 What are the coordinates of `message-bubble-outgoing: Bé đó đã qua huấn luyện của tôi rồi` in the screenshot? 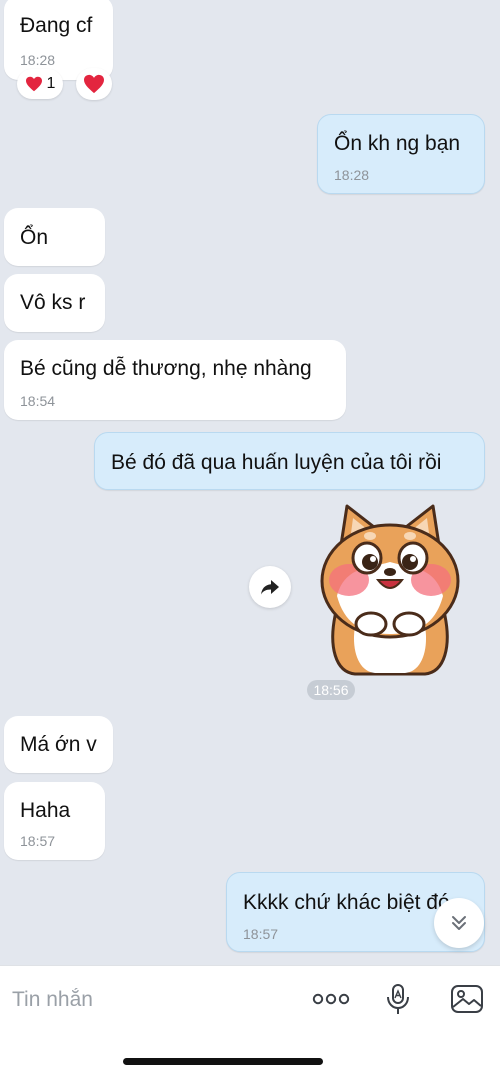 It's located at (289, 461).